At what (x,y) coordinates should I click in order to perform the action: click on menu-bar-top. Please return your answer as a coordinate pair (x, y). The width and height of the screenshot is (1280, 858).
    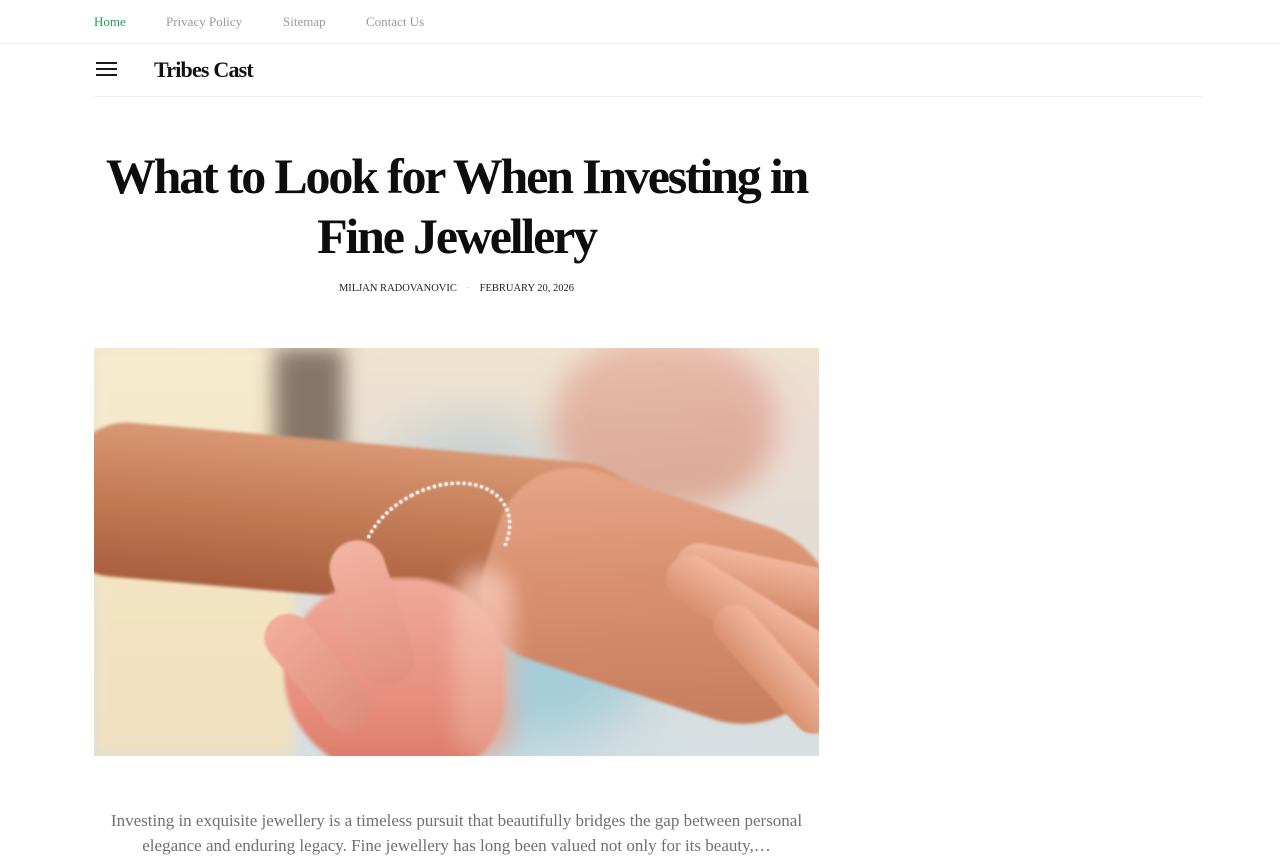
    Looking at the image, I should click on (106, 63).